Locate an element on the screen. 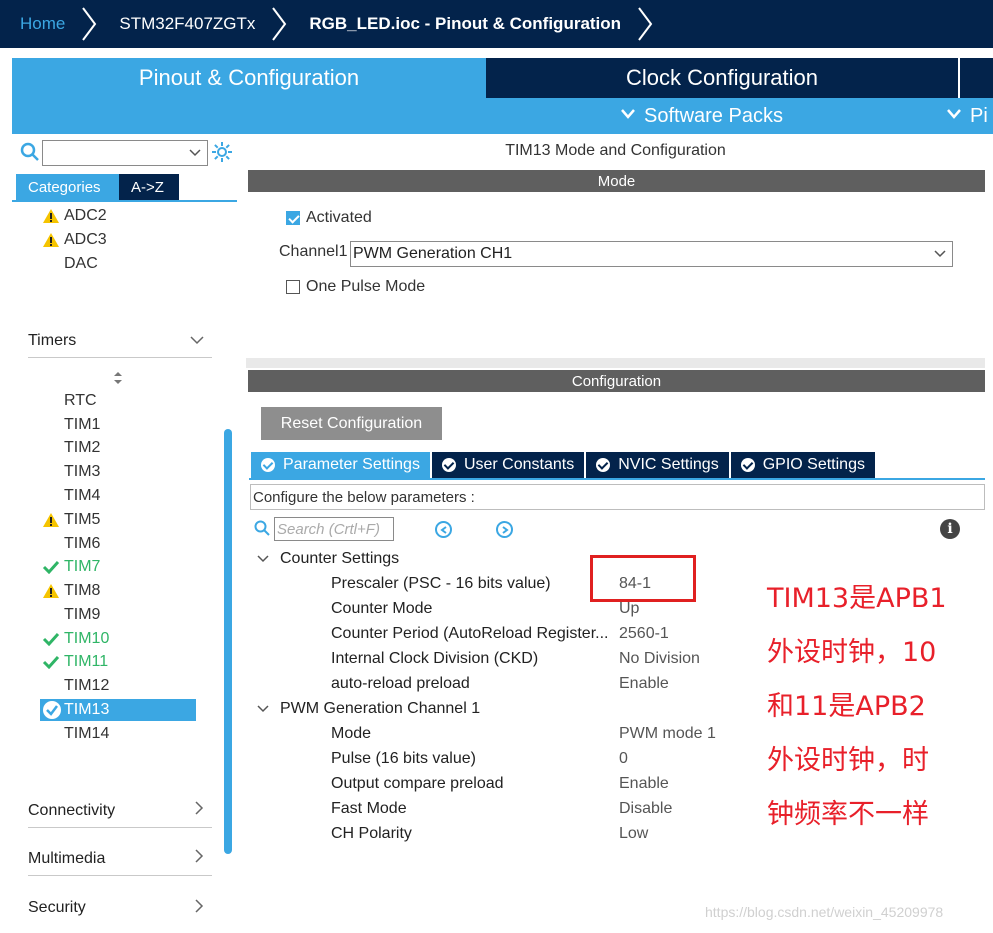 This screenshot has height=933, width=993. tree-item-tim14: TIM14 is located at coordinates (75, 734).